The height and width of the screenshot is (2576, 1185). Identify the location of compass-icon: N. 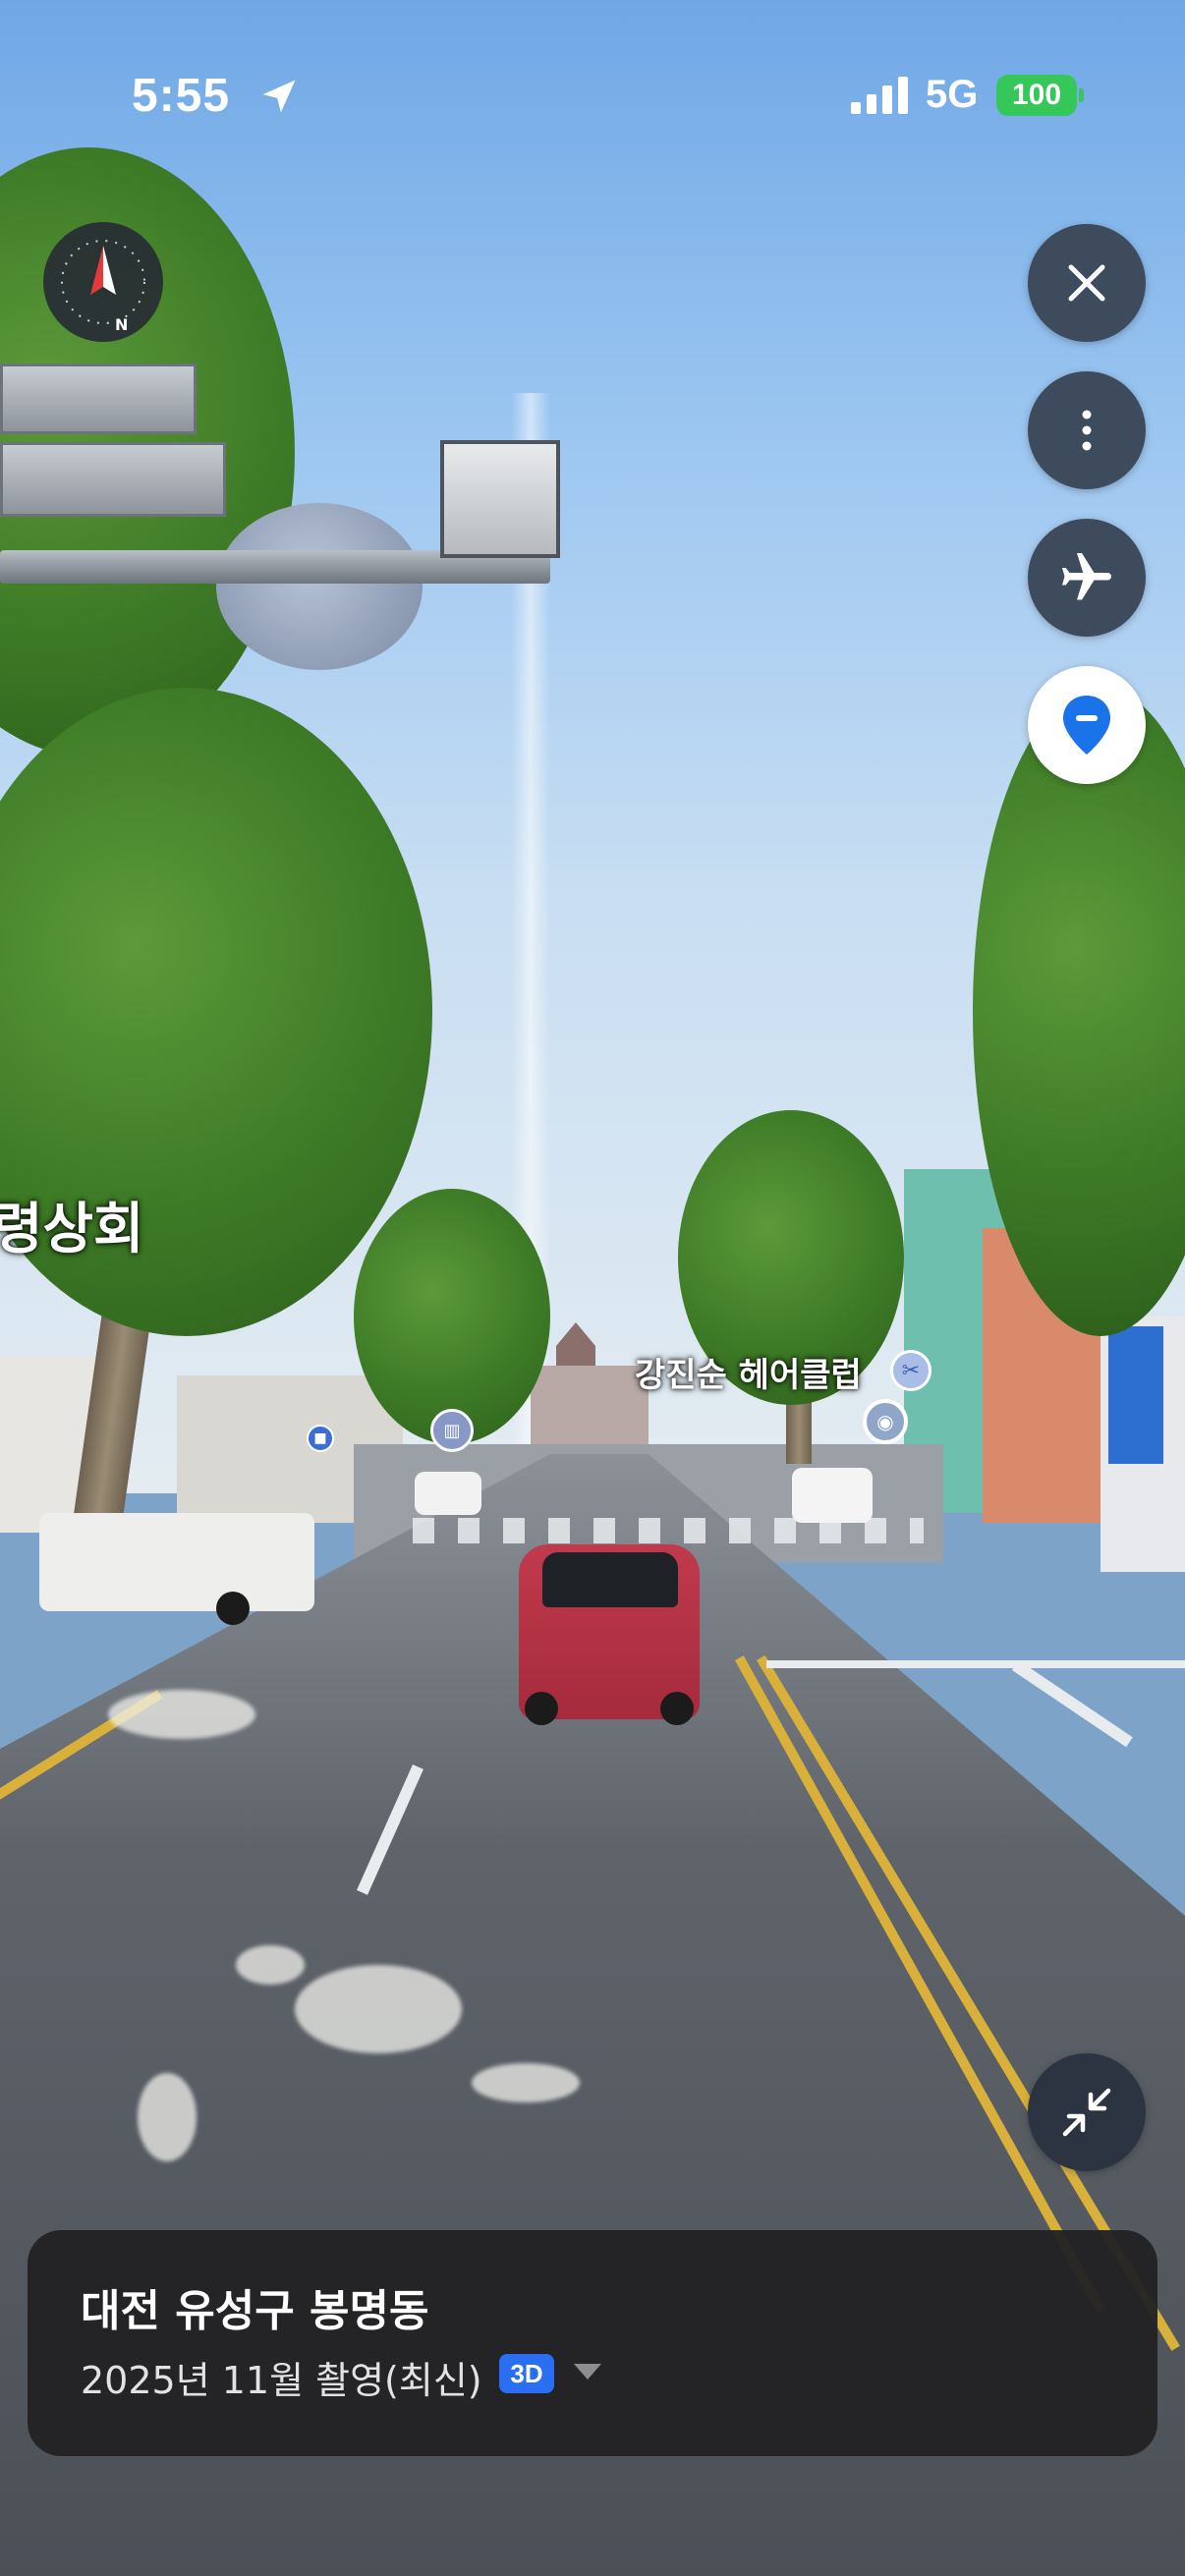
(103, 287).